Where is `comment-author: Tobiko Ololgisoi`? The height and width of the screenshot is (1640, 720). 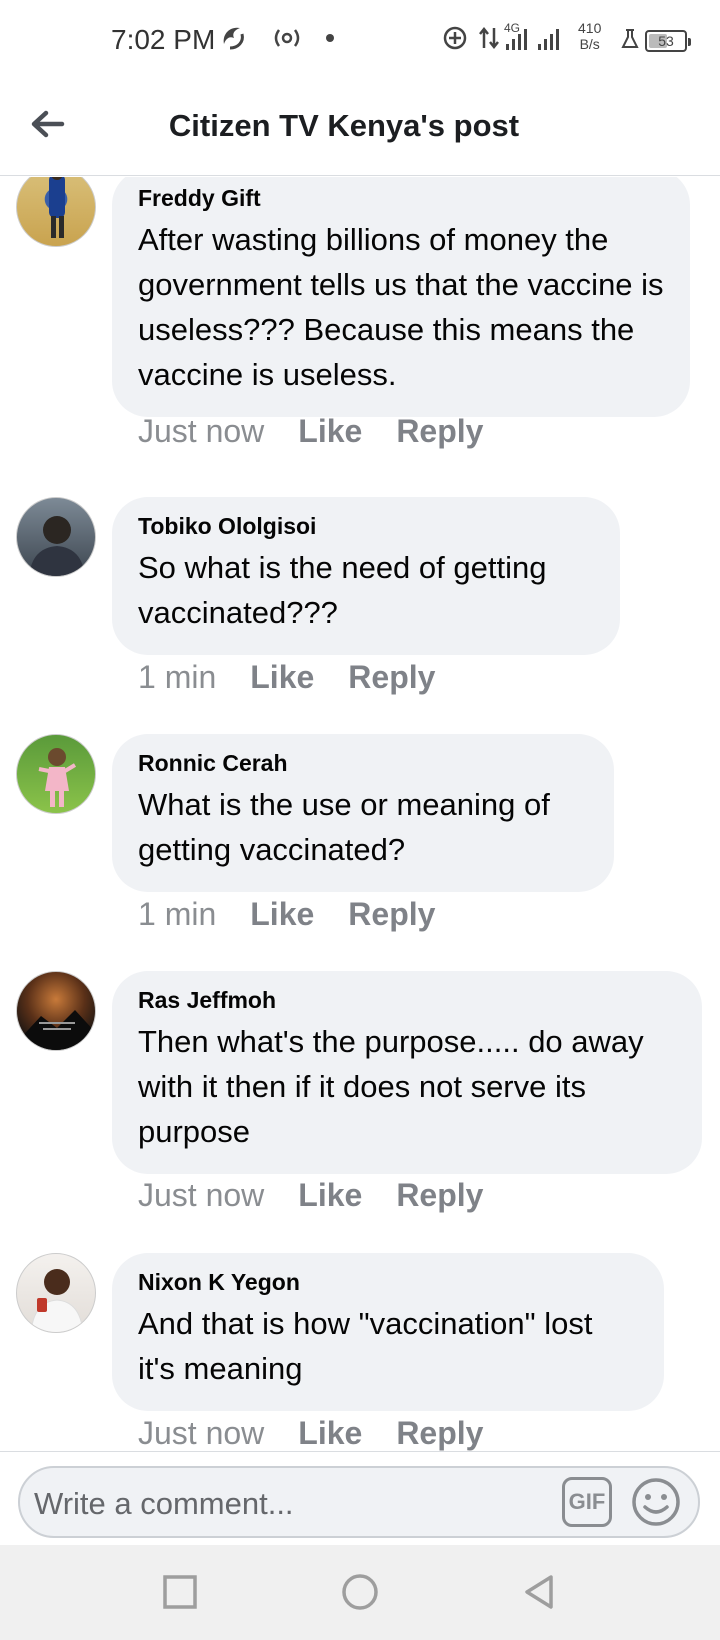
comment-author: Tobiko Ololgisoi is located at coordinates (366, 526).